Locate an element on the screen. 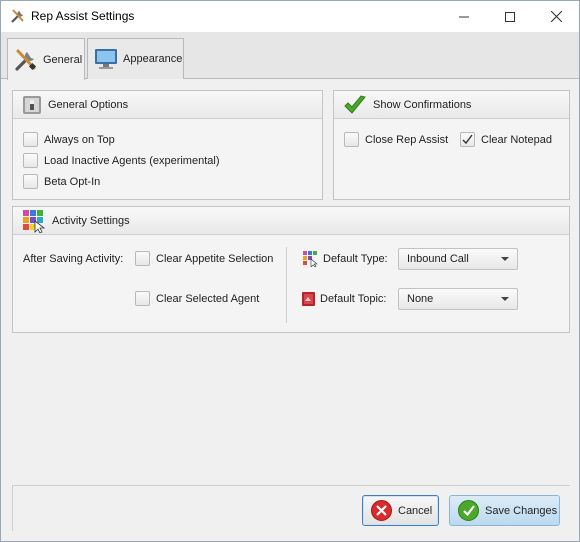 The image size is (580, 542). tab-strip: General Appearance is located at coordinates (290, 56).